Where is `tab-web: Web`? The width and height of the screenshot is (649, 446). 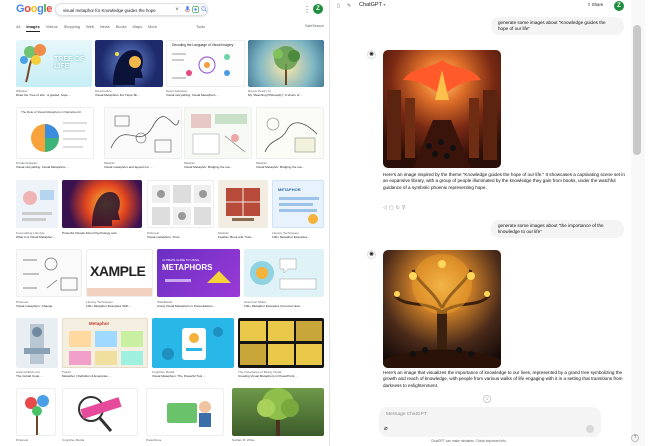
tab-web: Web is located at coordinates (90, 28).